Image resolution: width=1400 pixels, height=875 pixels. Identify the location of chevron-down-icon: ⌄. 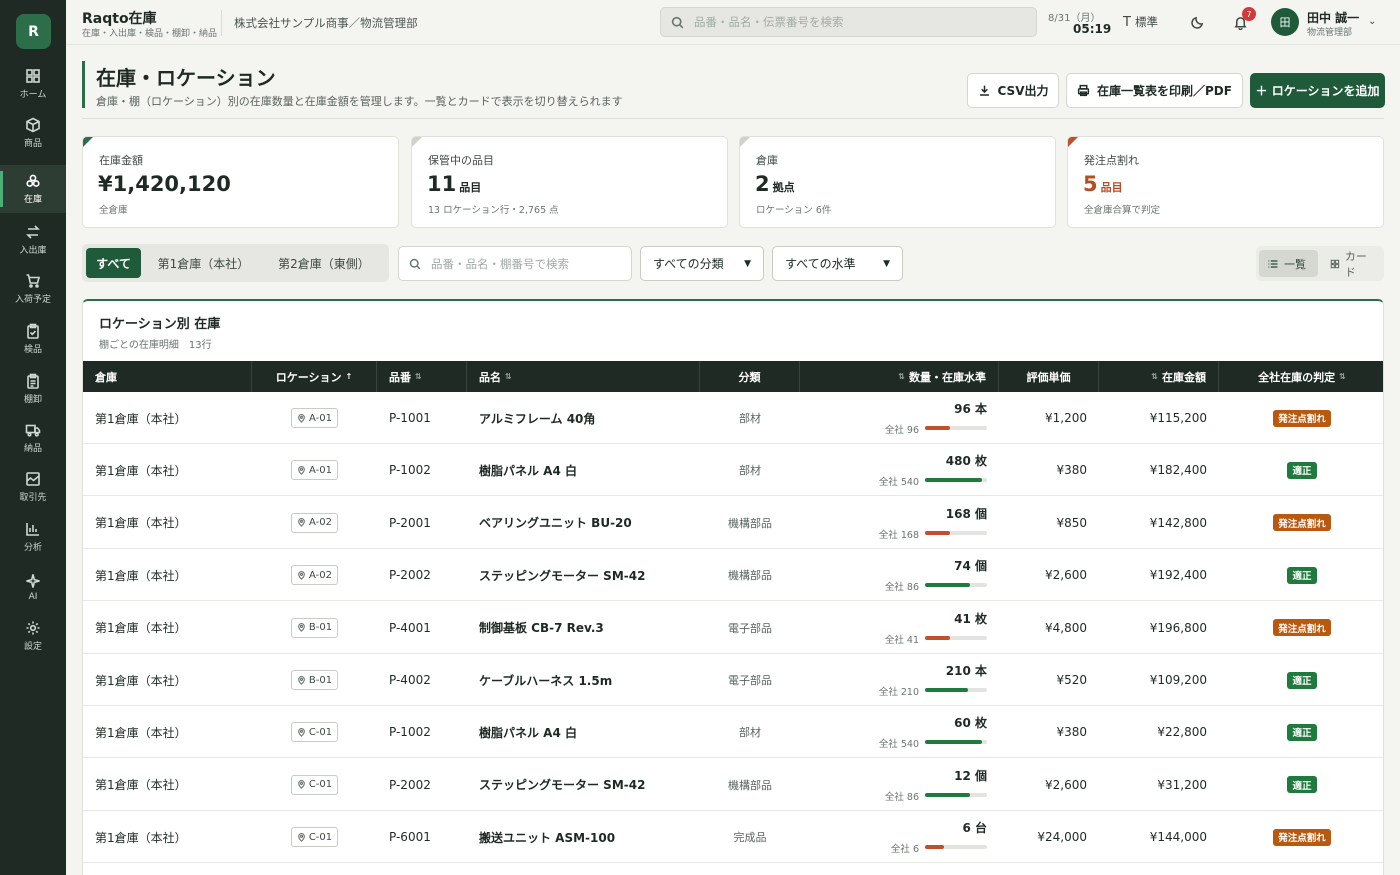
(1372, 21).